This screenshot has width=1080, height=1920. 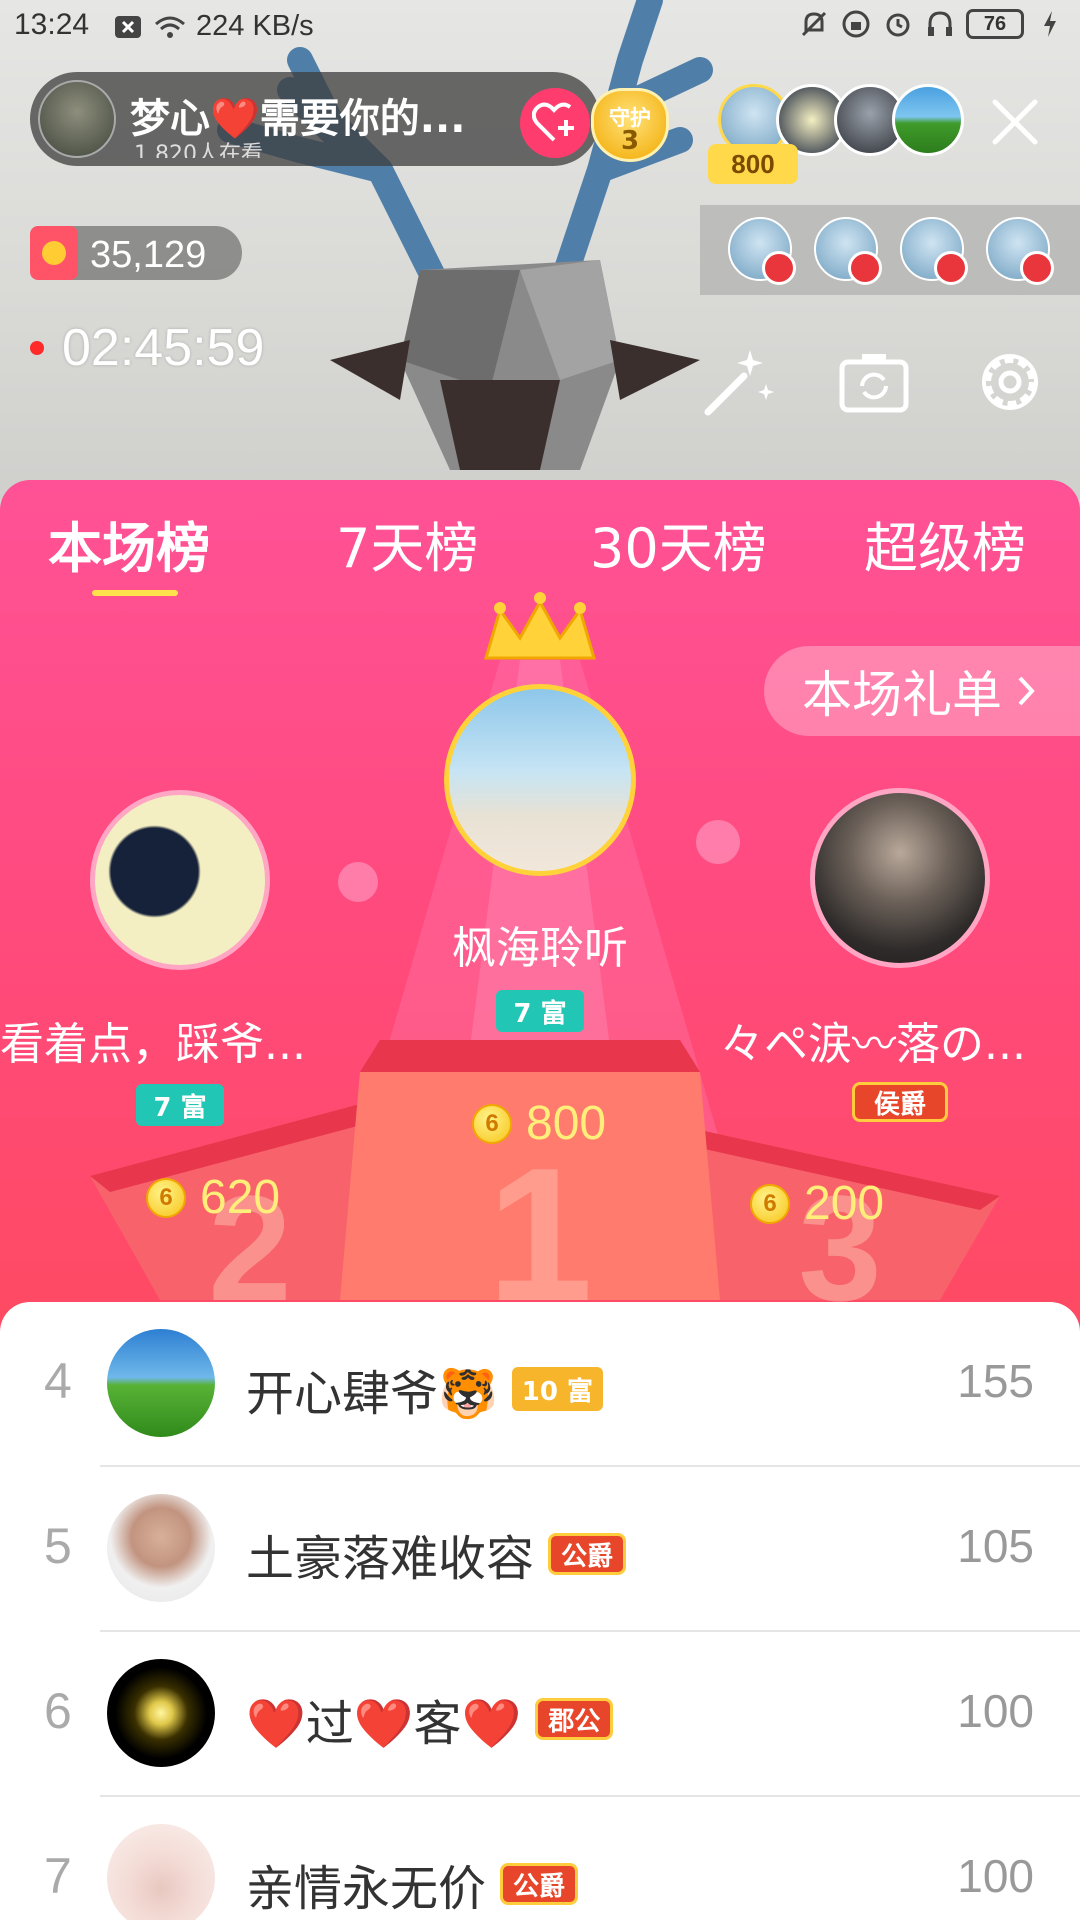 I want to click on live-dot-icon, so click(x=37, y=348).